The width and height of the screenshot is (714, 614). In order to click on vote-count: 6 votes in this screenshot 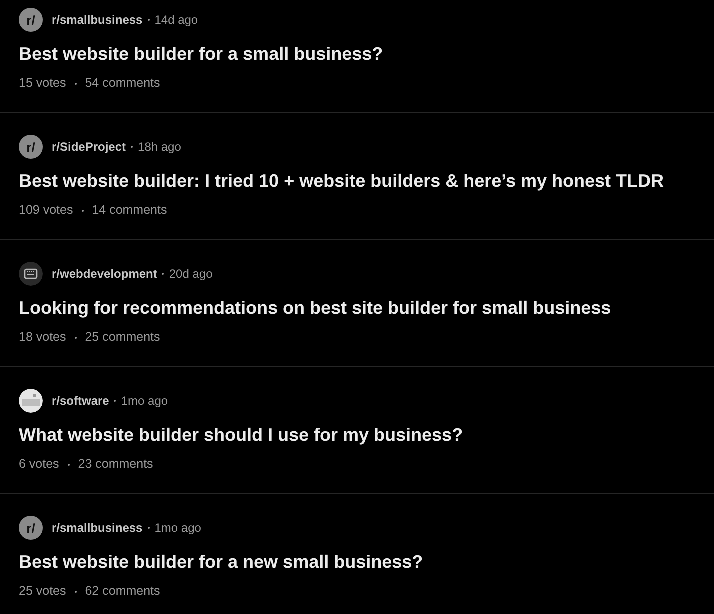, I will do `click(39, 464)`.